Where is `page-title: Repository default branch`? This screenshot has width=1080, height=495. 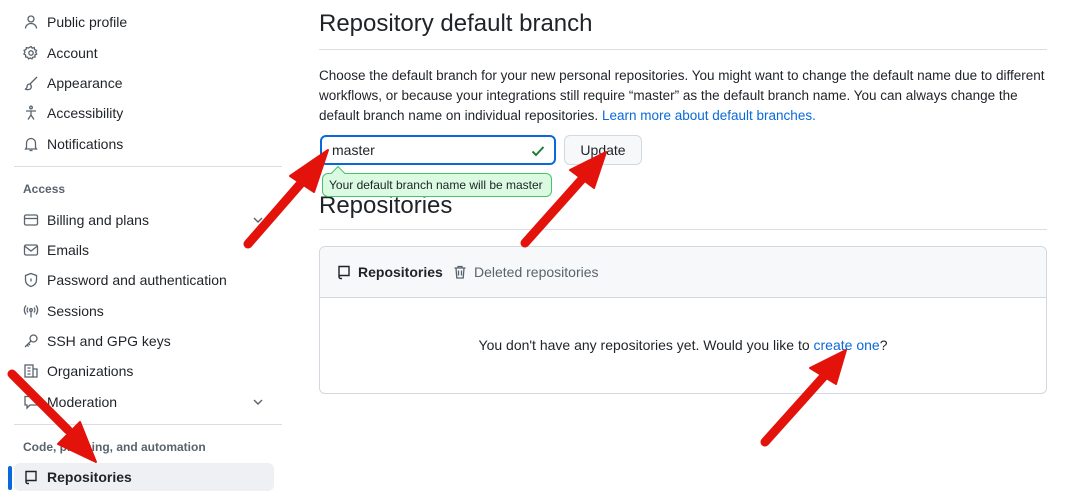
page-title: Repository default branch is located at coordinates (456, 23).